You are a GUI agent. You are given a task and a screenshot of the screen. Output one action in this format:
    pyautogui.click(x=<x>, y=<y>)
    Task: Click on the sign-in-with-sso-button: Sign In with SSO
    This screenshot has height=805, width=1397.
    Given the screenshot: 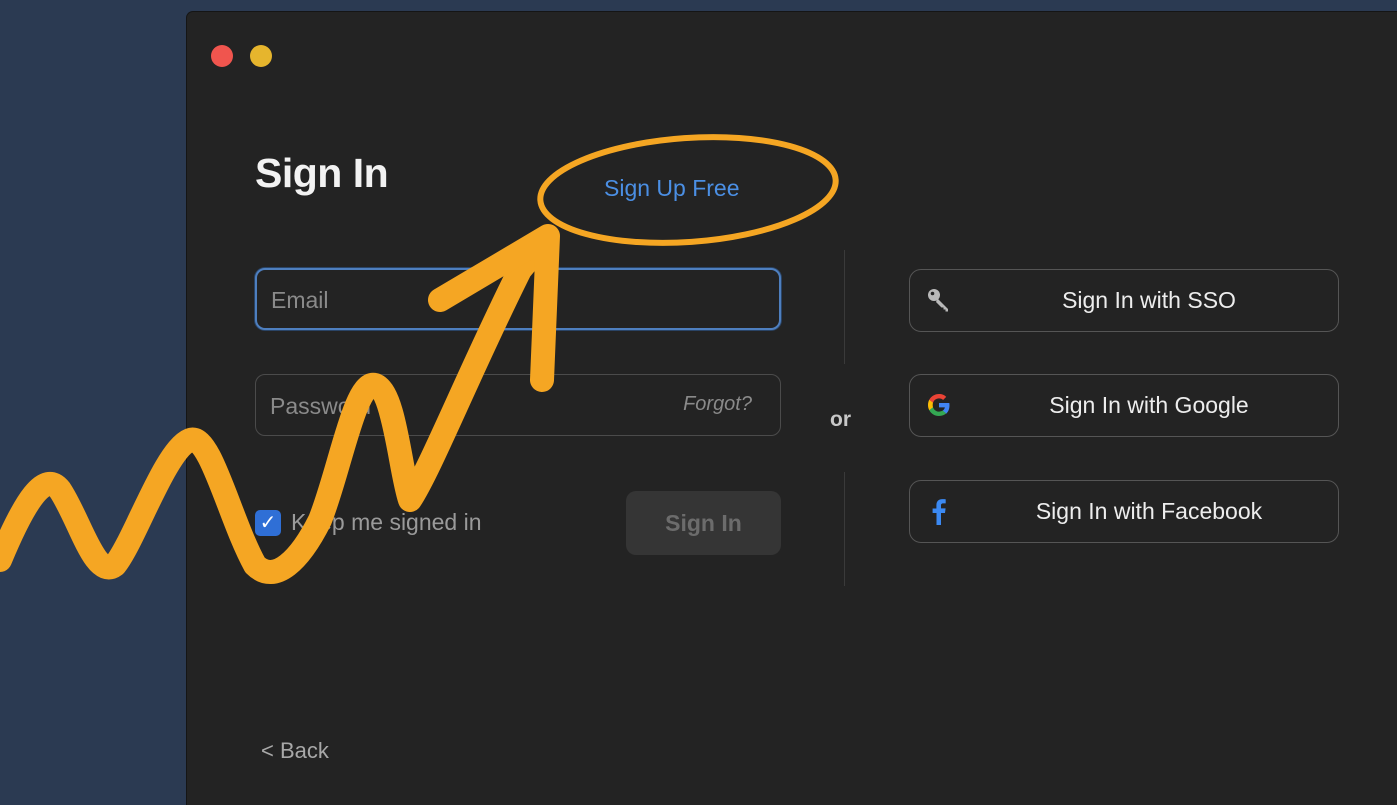 What is the action you would take?
    pyautogui.click(x=1124, y=300)
    